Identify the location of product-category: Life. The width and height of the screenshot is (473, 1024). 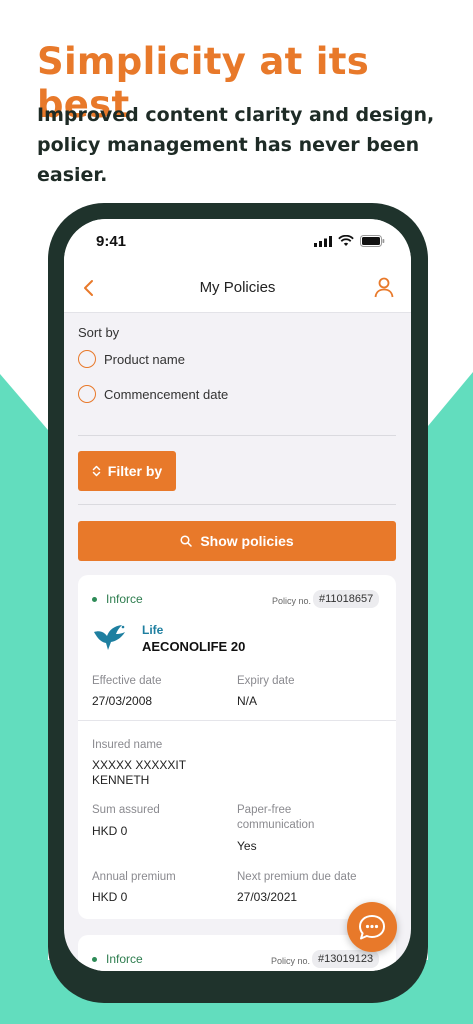
(153, 630).